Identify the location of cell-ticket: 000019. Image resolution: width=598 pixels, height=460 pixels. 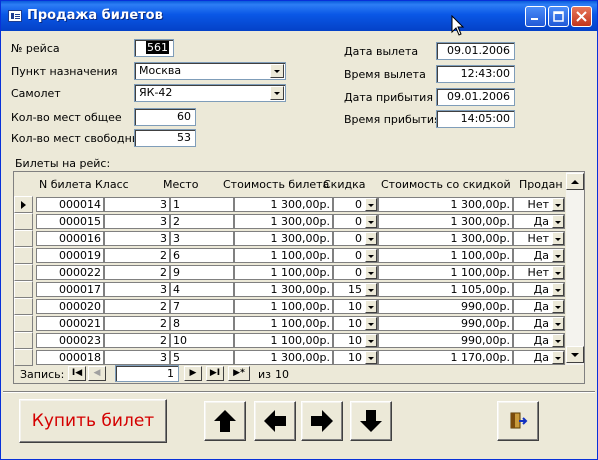
(70, 255).